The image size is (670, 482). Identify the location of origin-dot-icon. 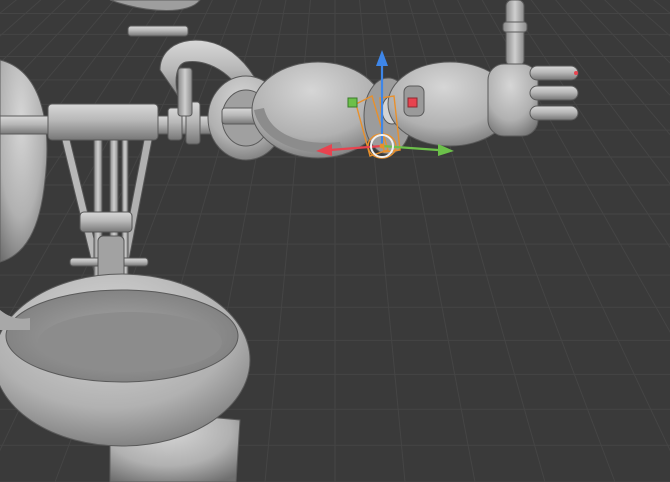
(382, 146).